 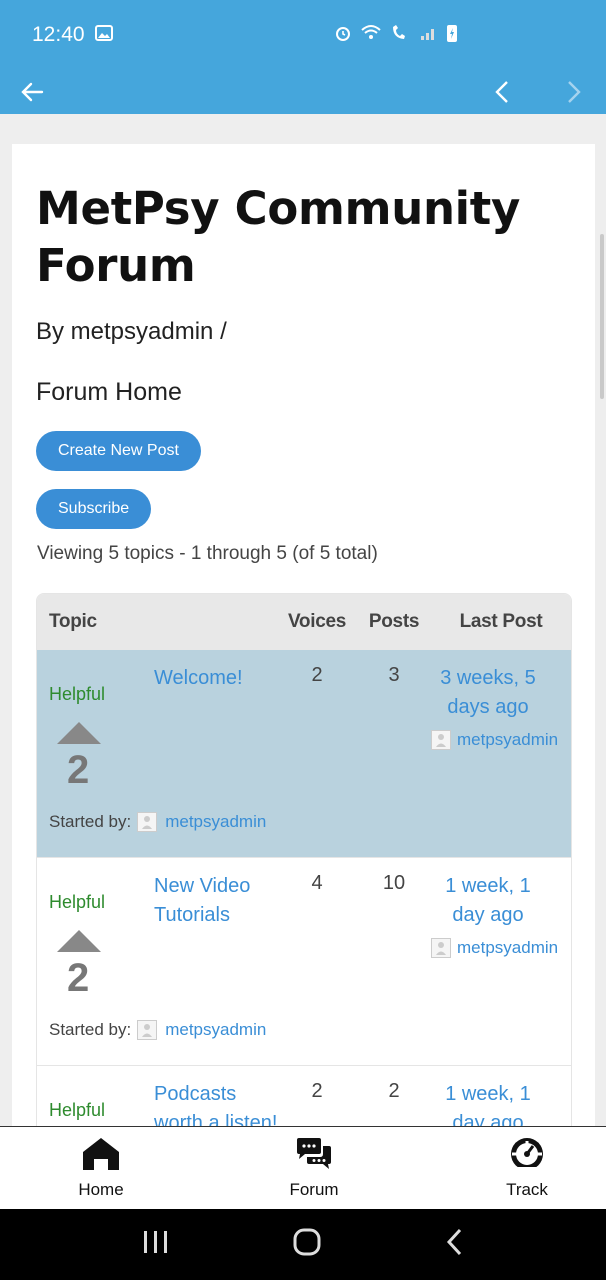 What do you see at coordinates (103, 35) in the screenshot?
I see `image-icon` at bounding box center [103, 35].